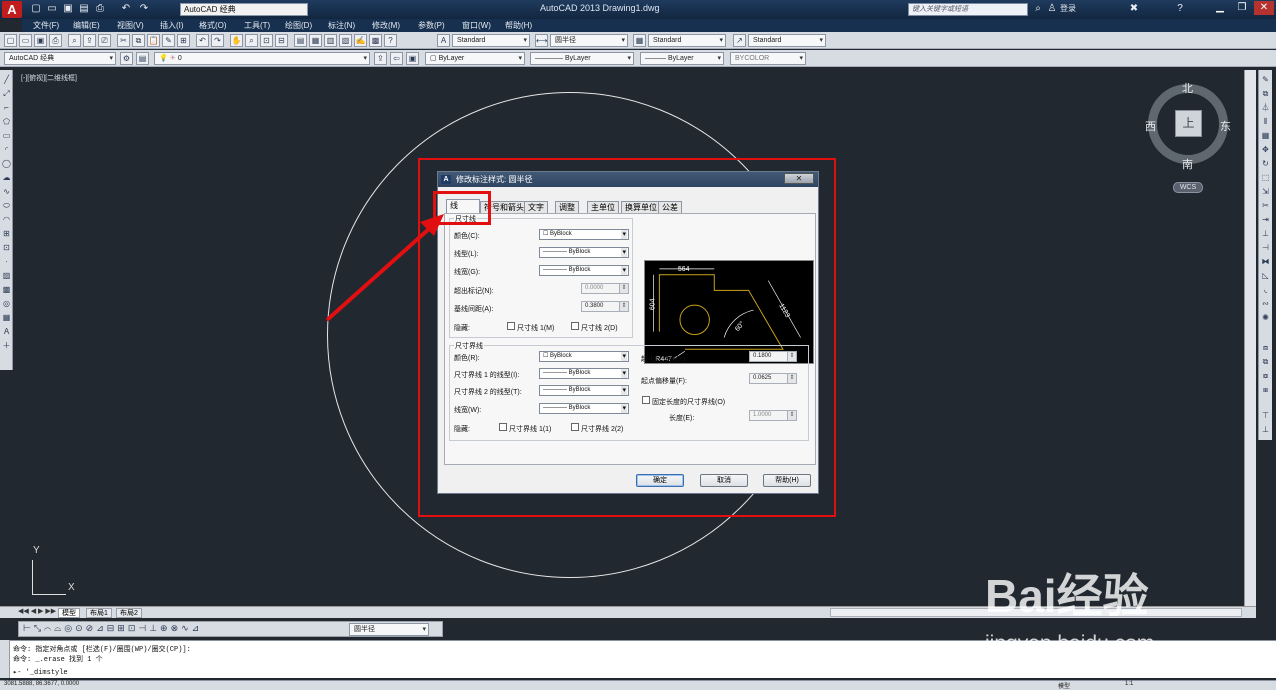 The image size is (1276, 690). I want to click on model-space-toggle: 模型, so click(1064, 685).